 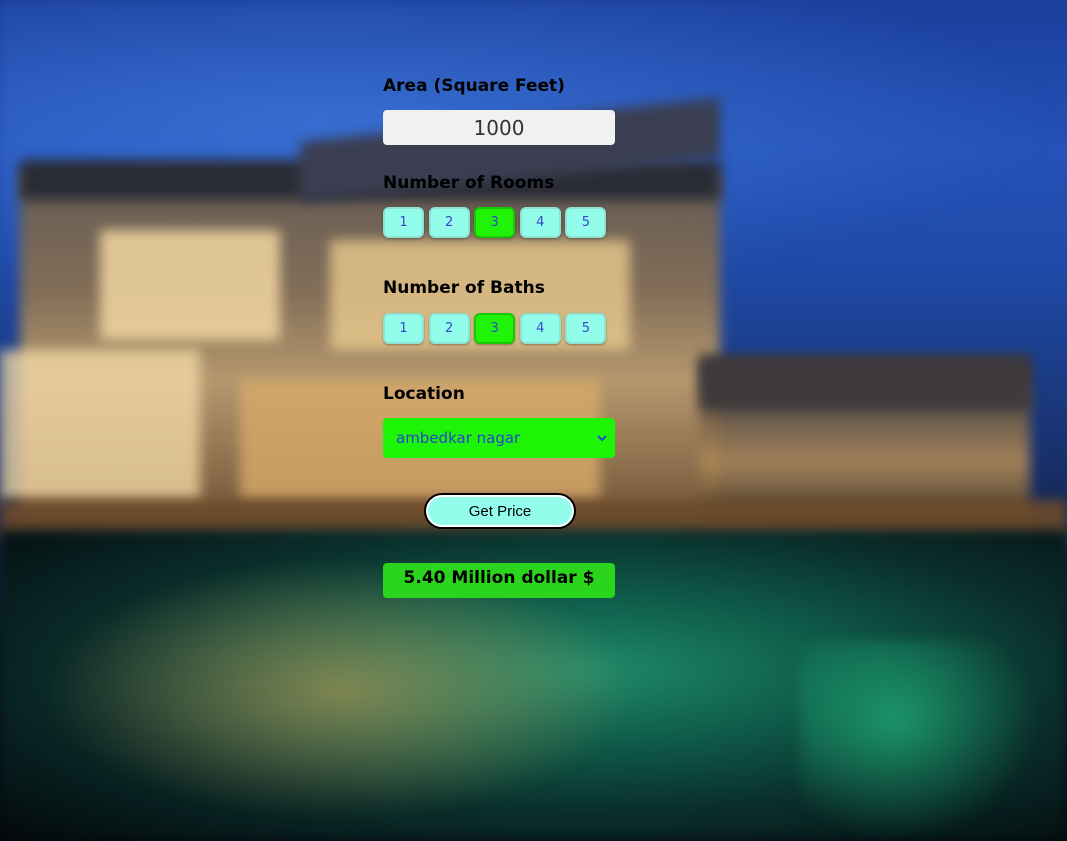 What do you see at coordinates (458, 438) in the screenshot?
I see `location-selected-value: ambedkar nagar` at bounding box center [458, 438].